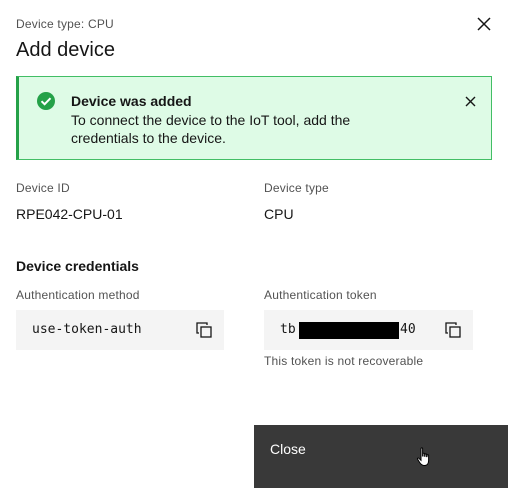 This screenshot has width=508, height=488. What do you see at coordinates (408, 329) in the screenshot?
I see `auth-token-suffix: 40` at bounding box center [408, 329].